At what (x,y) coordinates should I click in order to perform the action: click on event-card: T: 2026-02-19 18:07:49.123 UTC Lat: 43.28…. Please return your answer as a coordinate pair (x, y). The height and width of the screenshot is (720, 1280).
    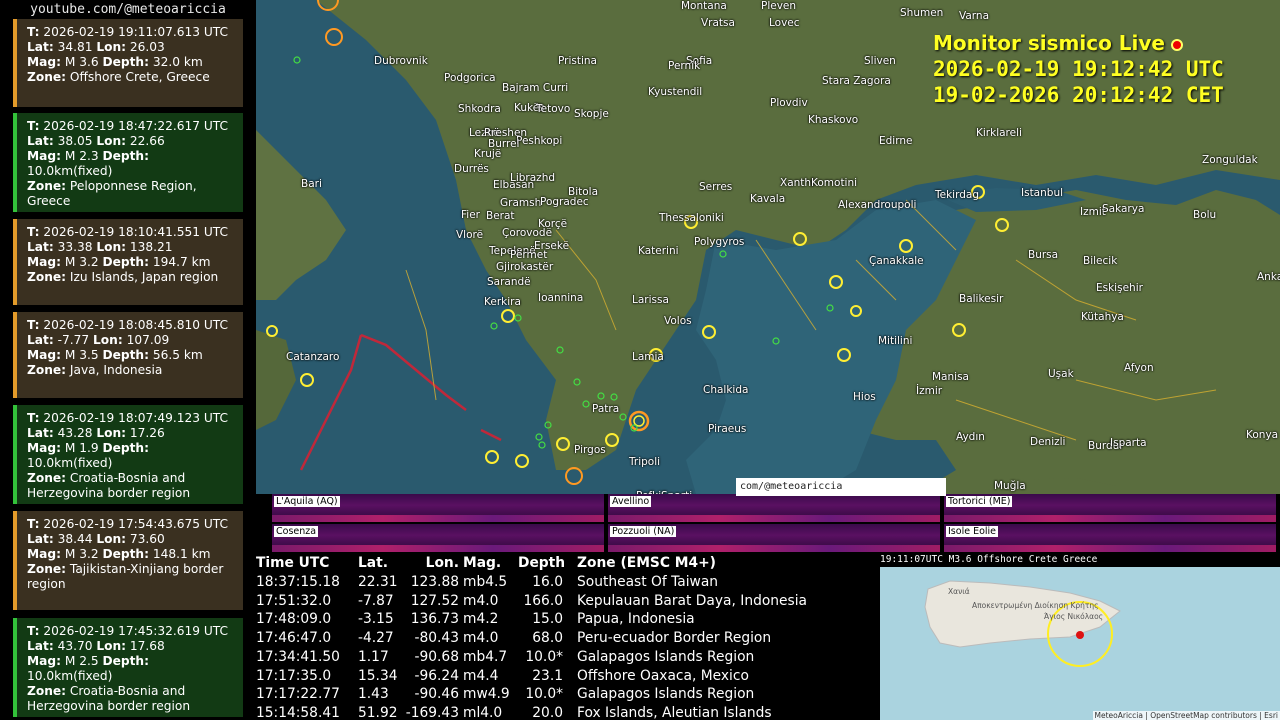
    Looking at the image, I should click on (128, 454).